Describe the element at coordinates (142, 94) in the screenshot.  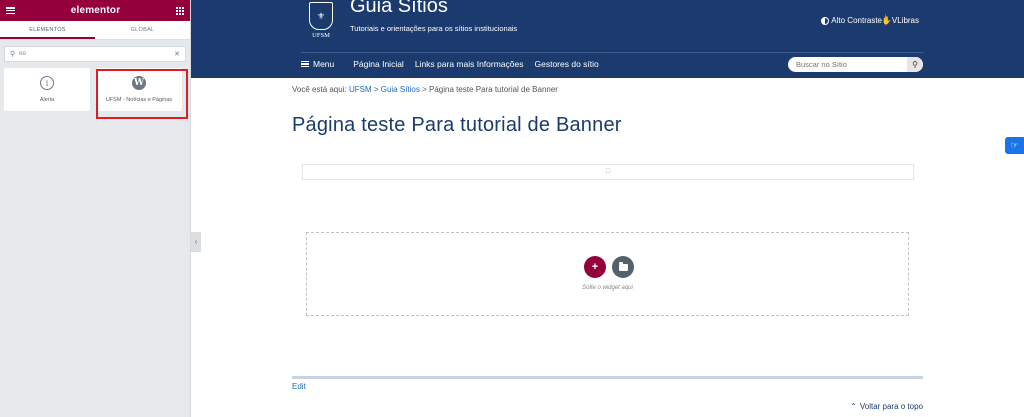
I see `highlight-box` at that location.